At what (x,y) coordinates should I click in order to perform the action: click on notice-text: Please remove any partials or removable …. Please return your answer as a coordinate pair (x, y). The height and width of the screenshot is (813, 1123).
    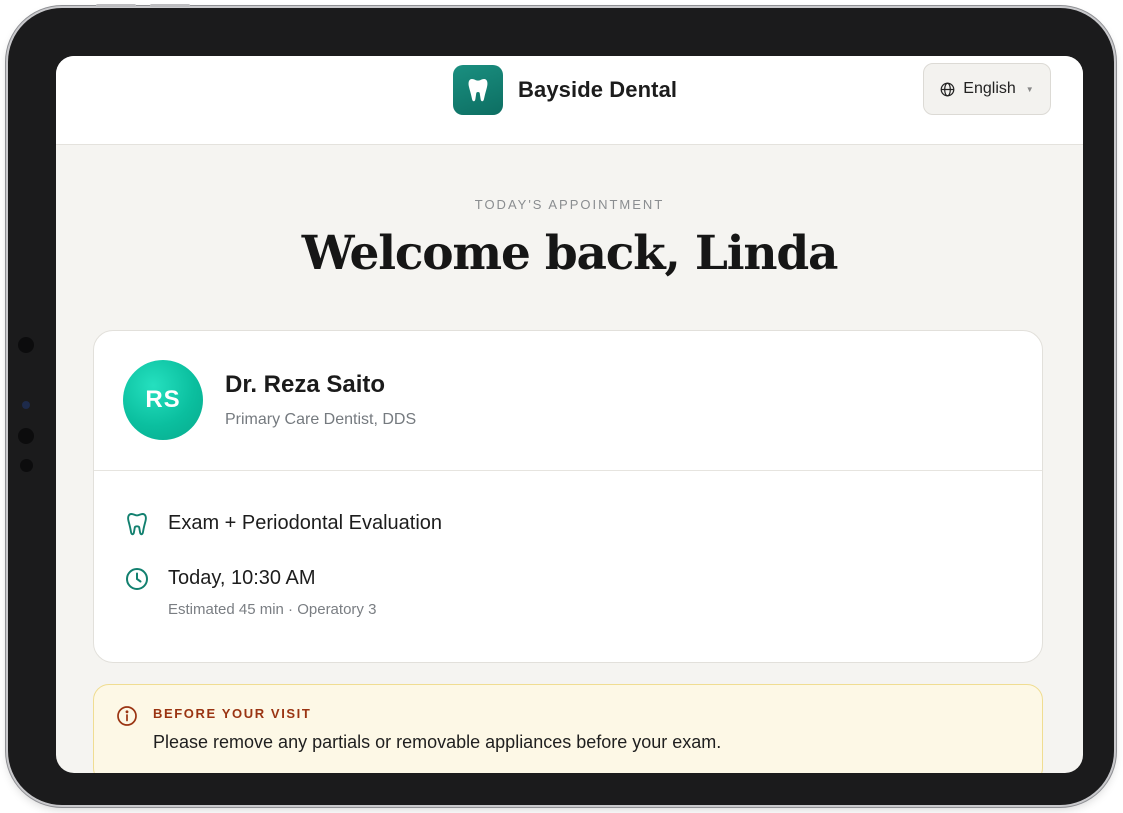
    Looking at the image, I should click on (437, 742).